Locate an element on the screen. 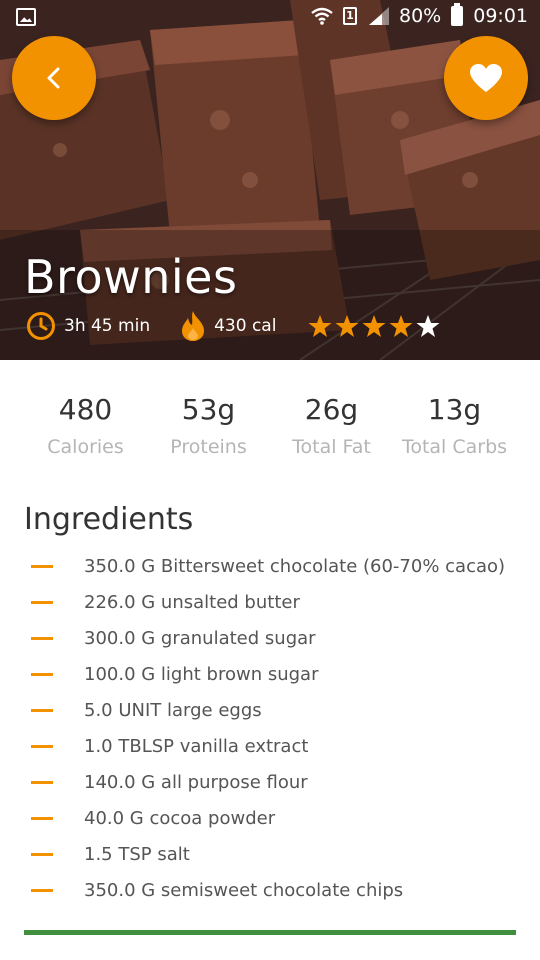 This screenshot has height=960, width=540. ingredient-text: 140.0 G all purpose flour is located at coordinates (196, 782).